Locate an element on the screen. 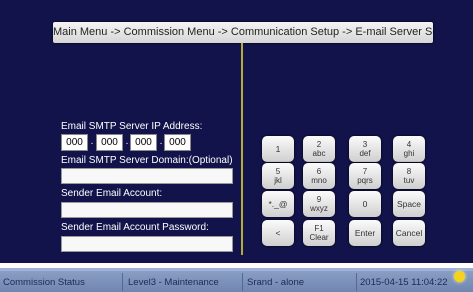  key-0-button: 0 is located at coordinates (365, 204).